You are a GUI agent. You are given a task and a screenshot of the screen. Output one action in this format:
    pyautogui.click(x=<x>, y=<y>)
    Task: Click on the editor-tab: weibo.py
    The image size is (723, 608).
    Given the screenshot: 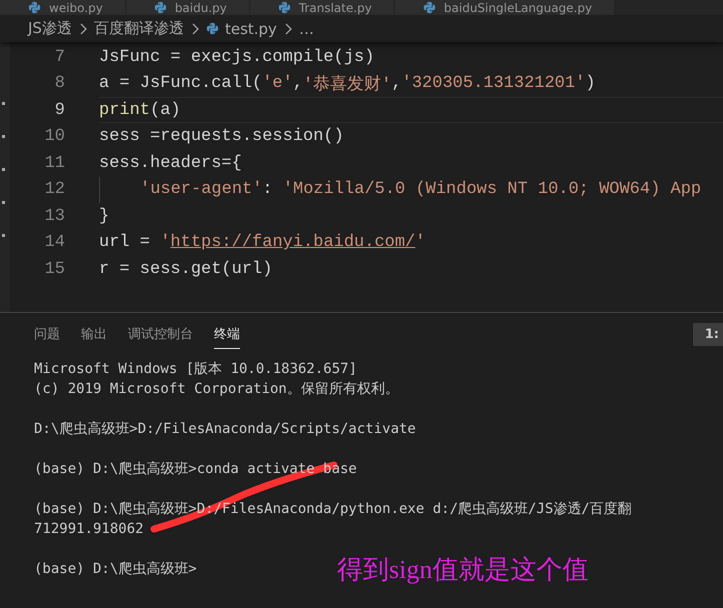 What is the action you would take?
    pyautogui.click(x=63, y=7)
    